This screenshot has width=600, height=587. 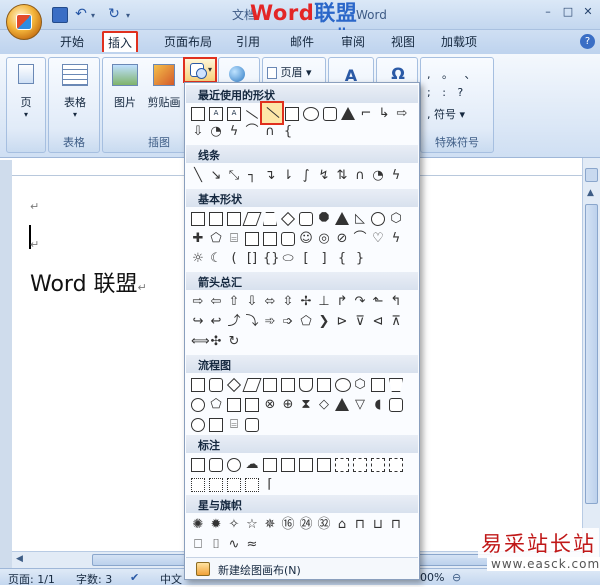 I want to click on elbow-connector-icon: ┐, so click(x=252, y=176).